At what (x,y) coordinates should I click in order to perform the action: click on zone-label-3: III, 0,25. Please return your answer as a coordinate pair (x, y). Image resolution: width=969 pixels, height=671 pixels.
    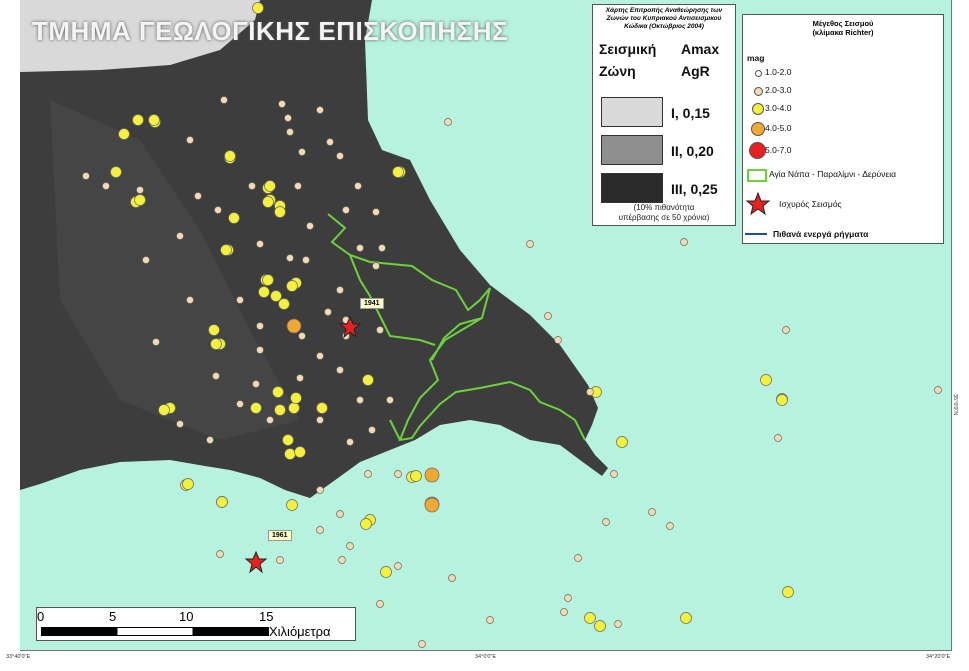
    Looking at the image, I should click on (694, 189).